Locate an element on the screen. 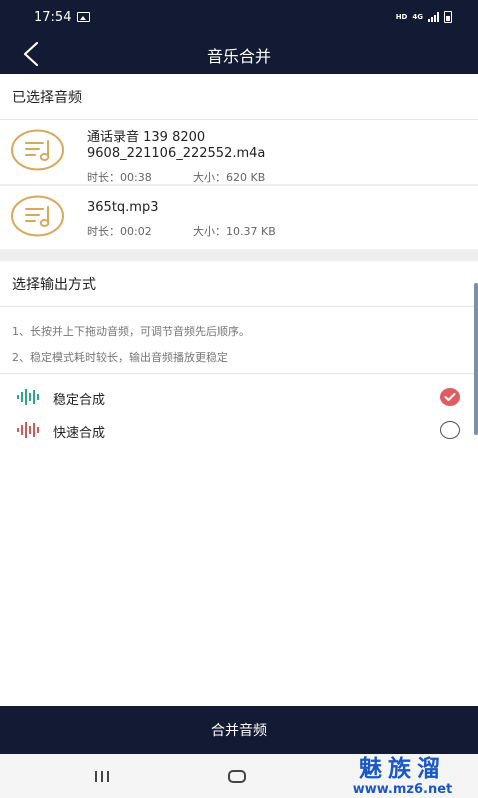  tip-text: 1、长按并上下拖动音频，可调节音频先后顺序。 is located at coordinates (131, 331).